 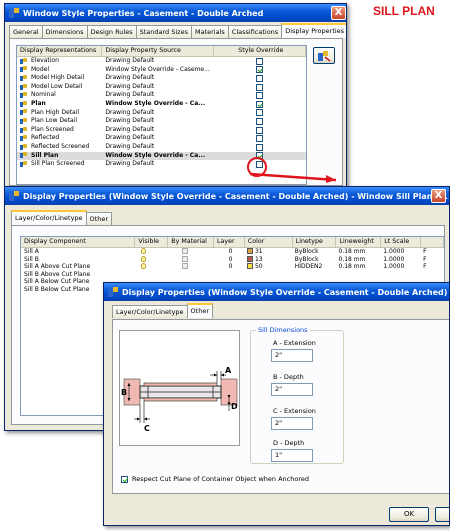 I want to click on representation-row: Reflected Drawing Default, so click(x=161, y=138).